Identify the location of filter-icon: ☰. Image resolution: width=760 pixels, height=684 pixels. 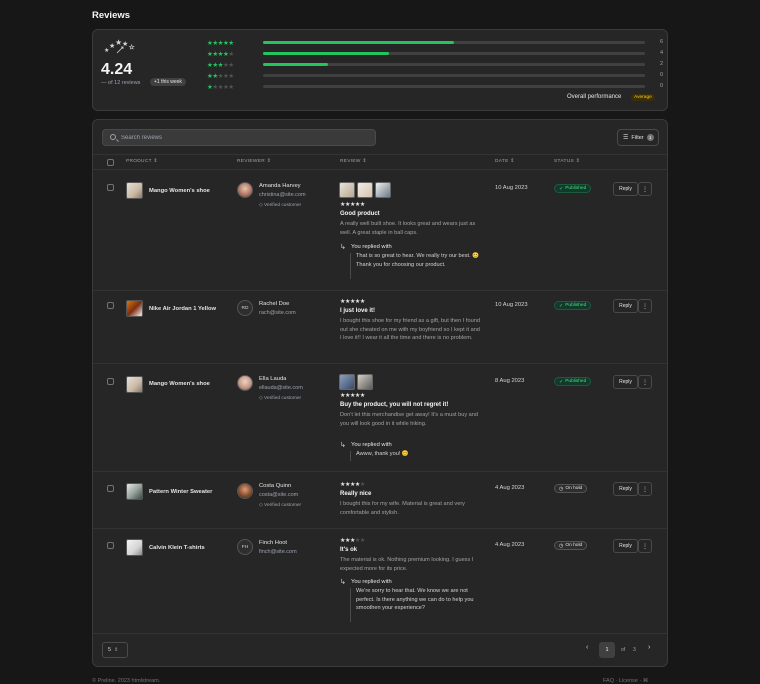
(626, 138).